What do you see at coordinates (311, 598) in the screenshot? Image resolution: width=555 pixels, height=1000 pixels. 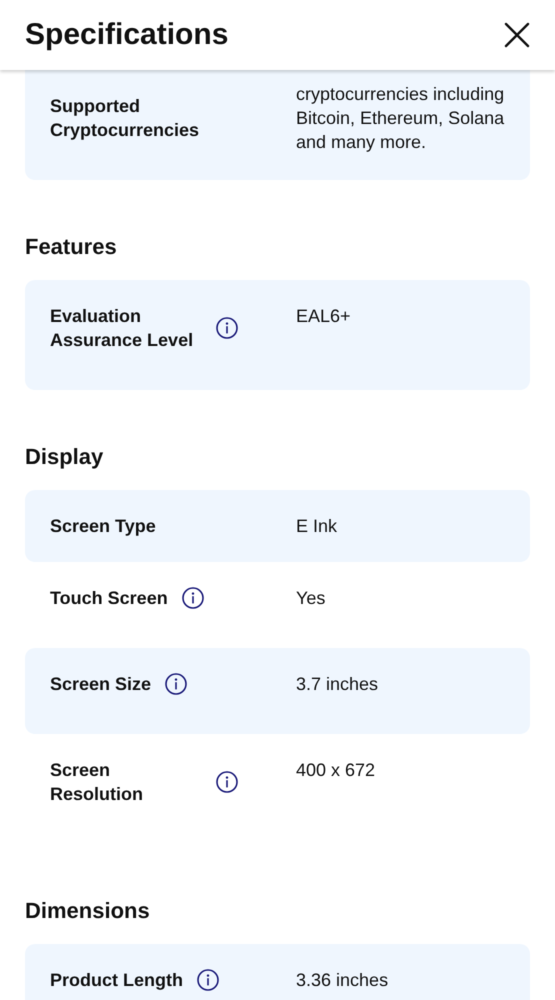 I see `spec-value: Yes` at bounding box center [311, 598].